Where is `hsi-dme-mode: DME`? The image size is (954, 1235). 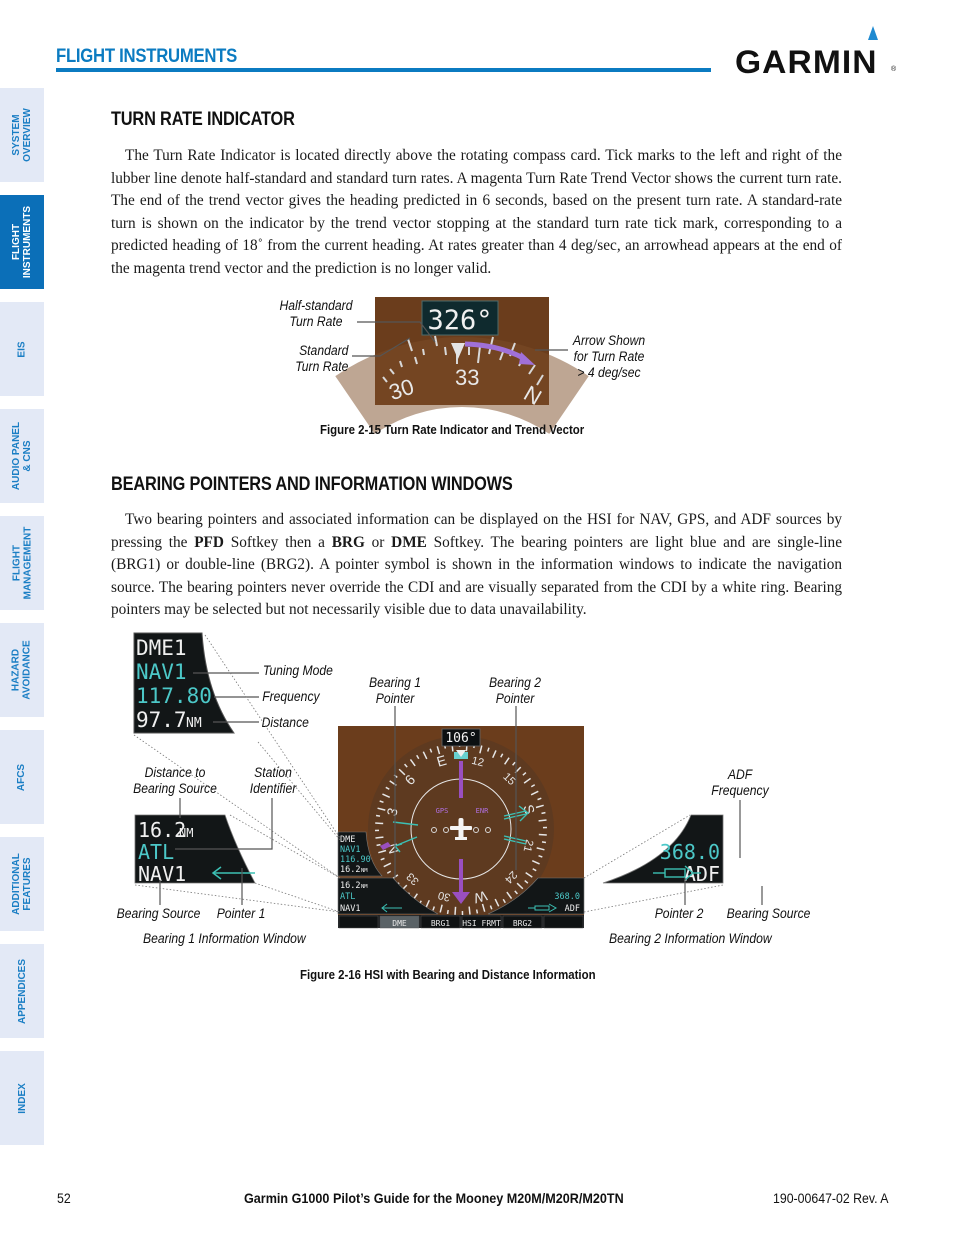 hsi-dme-mode: DME is located at coordinates (347, 840).